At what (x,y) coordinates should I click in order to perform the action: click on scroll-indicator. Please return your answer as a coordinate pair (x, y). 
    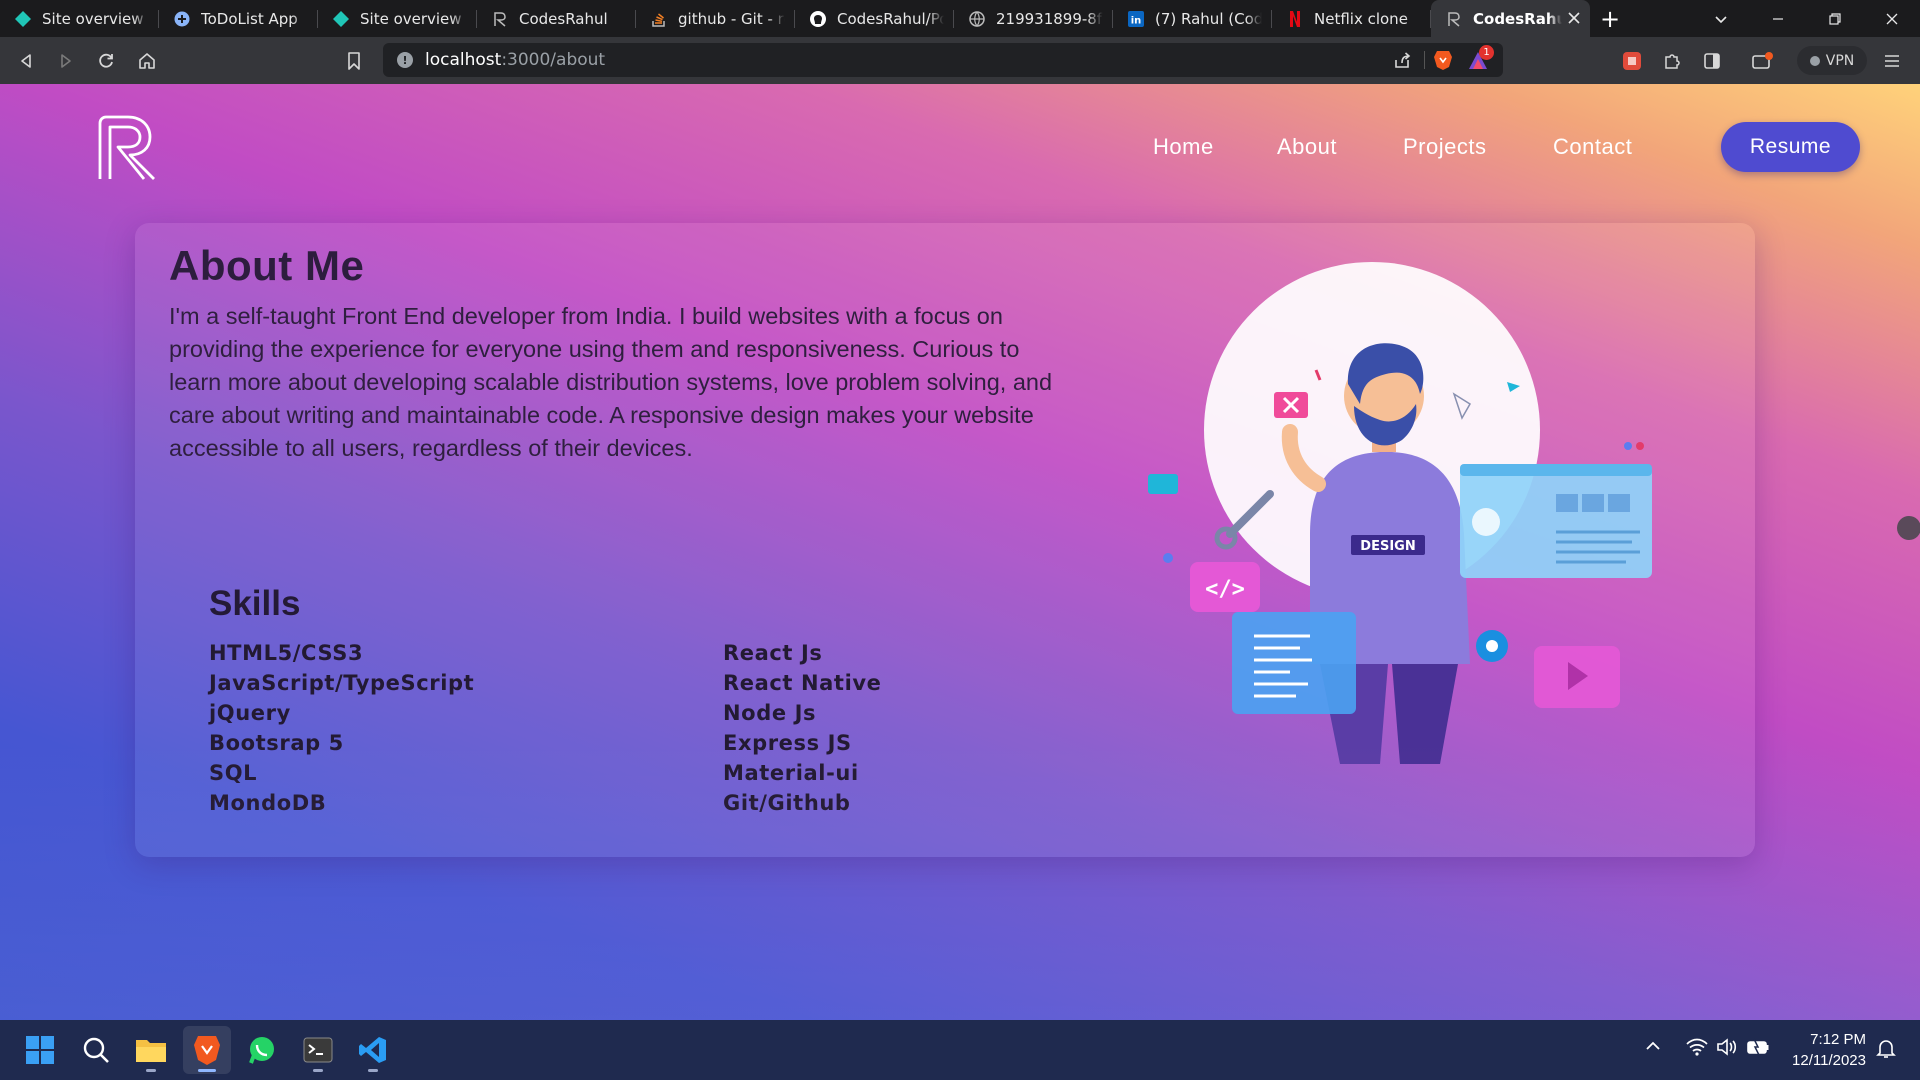
    Looking at the image, I should click on (1908, 528).